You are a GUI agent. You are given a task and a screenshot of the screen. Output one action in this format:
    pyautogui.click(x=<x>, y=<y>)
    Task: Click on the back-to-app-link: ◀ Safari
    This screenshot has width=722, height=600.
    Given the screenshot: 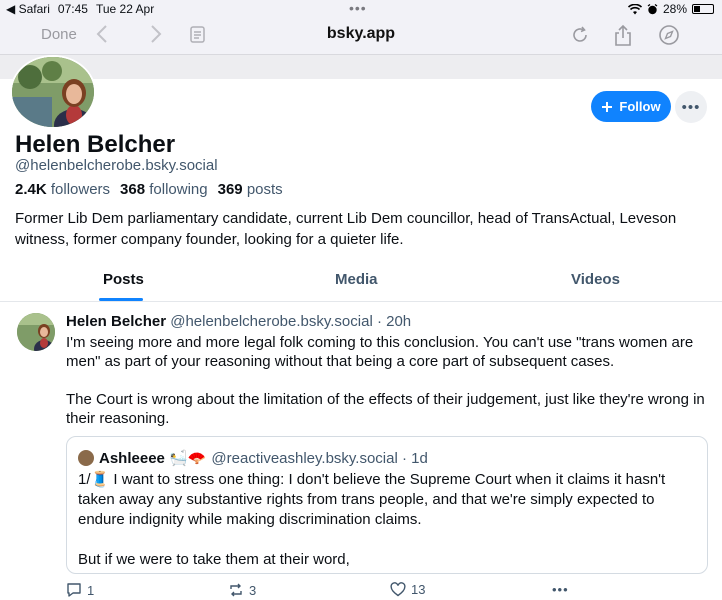 What is the action you would take?
    pyautogui.click(x=28, y=9)
    